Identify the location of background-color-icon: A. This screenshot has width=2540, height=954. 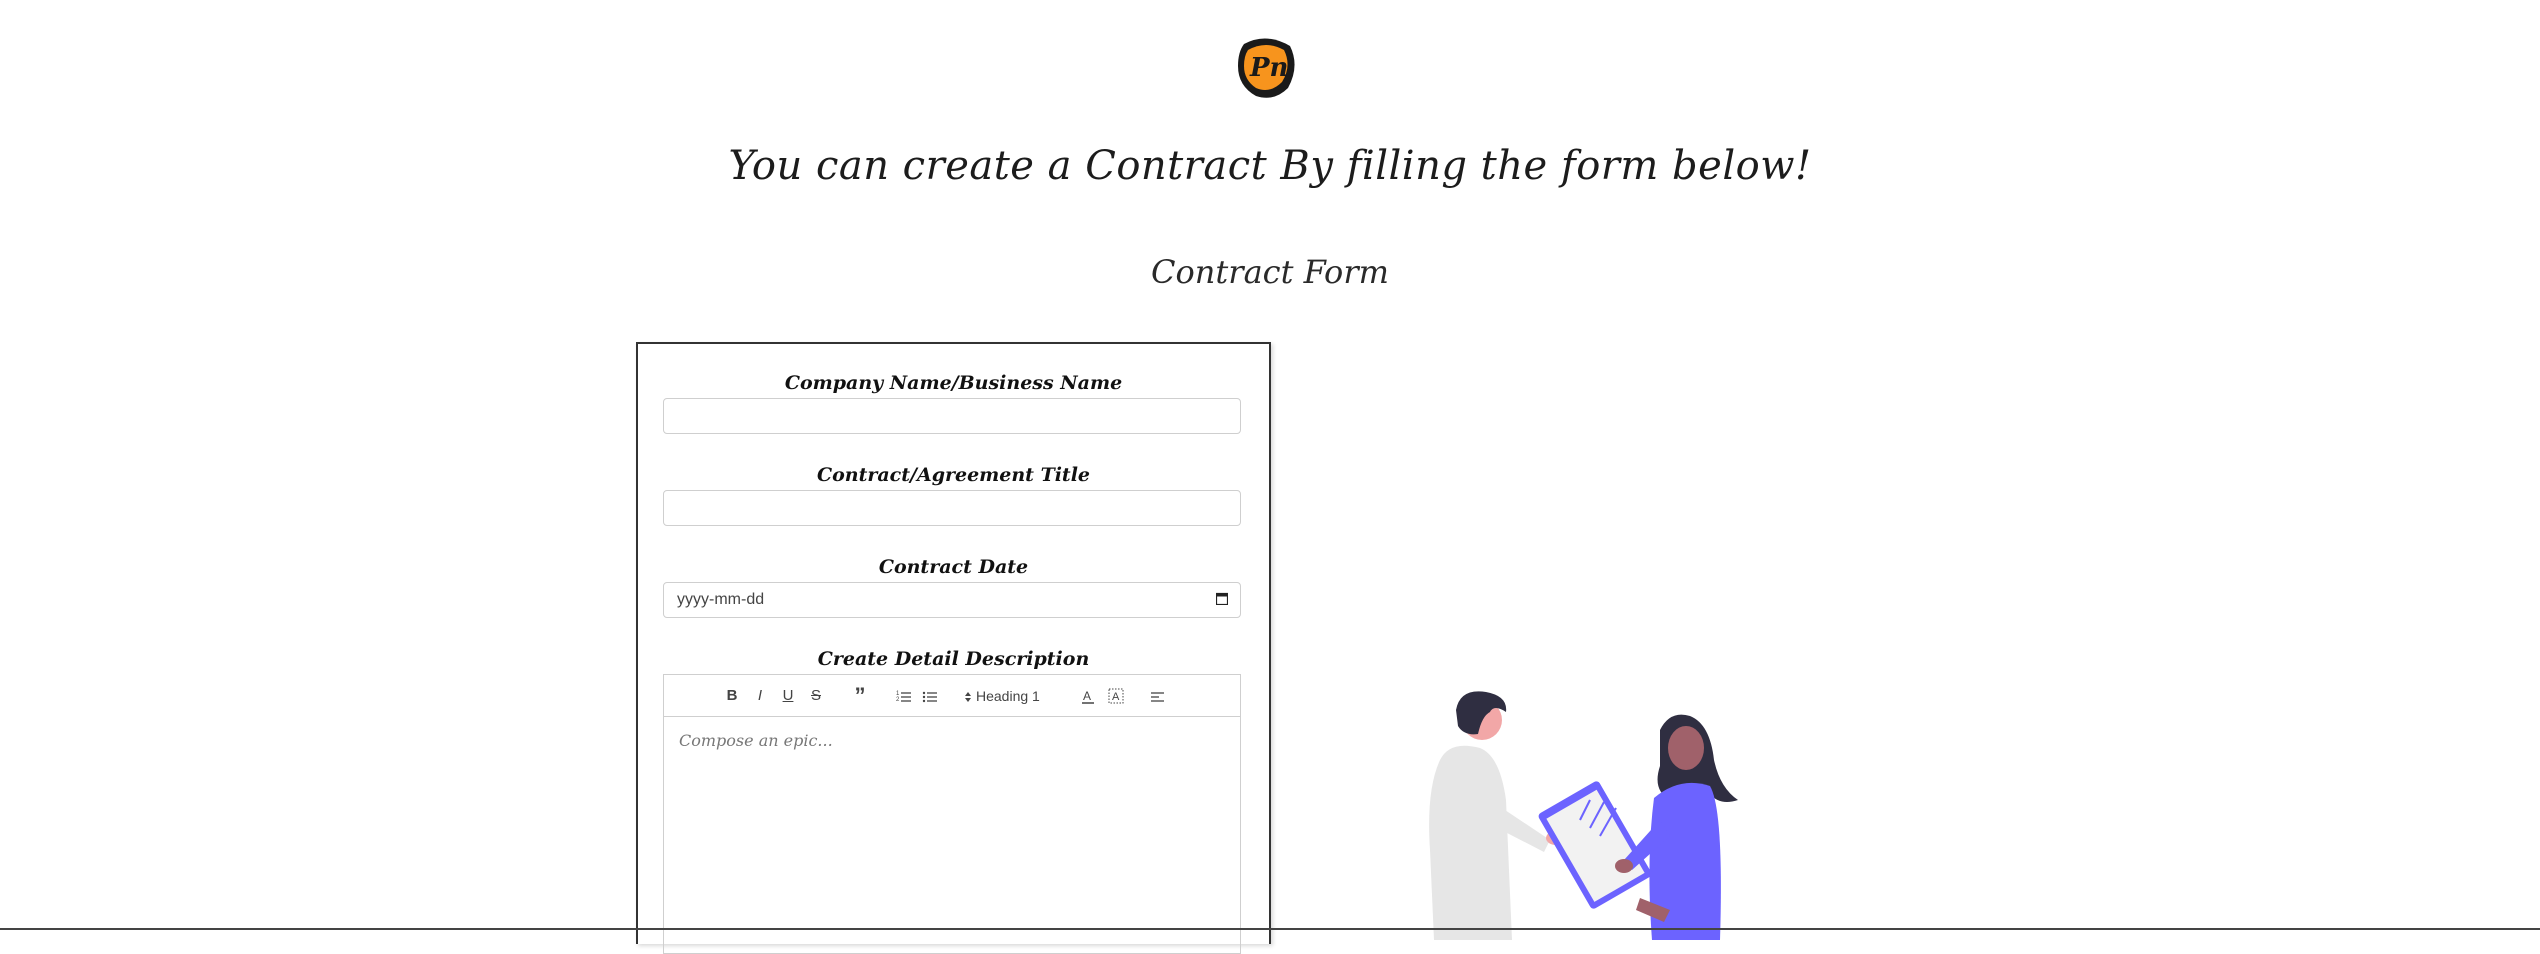
(1116, 696).